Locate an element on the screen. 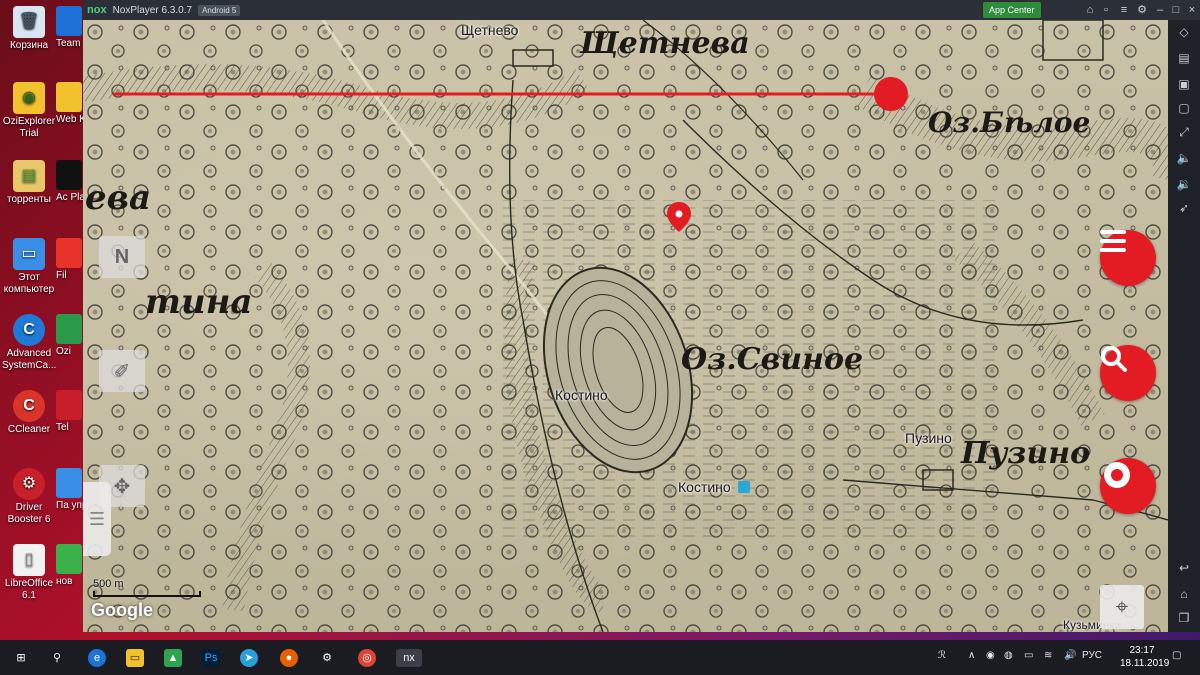  place-label-kostino-poi: Костино is located at coordinates (704, 487).